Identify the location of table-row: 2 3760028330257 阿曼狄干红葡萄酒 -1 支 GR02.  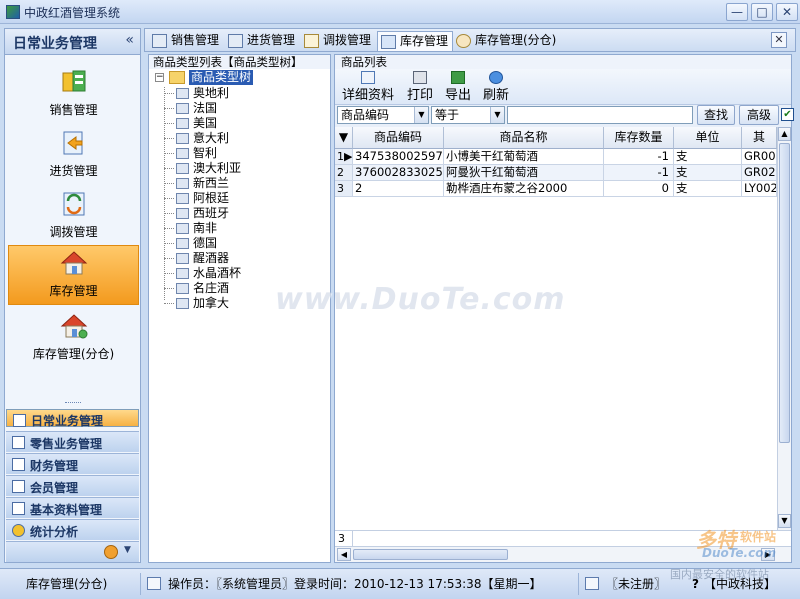
(556, 173).